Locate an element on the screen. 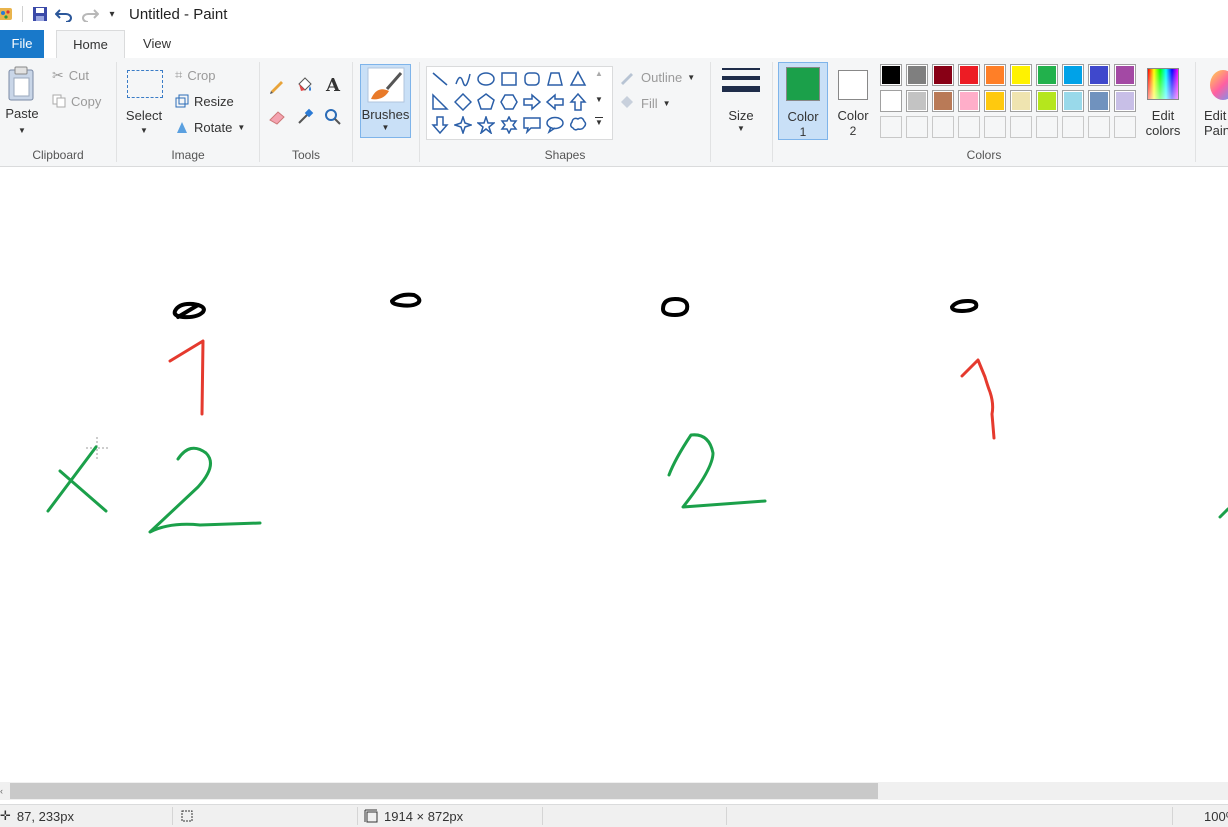  five-point-star-icon is located at coordinates (486, 125).